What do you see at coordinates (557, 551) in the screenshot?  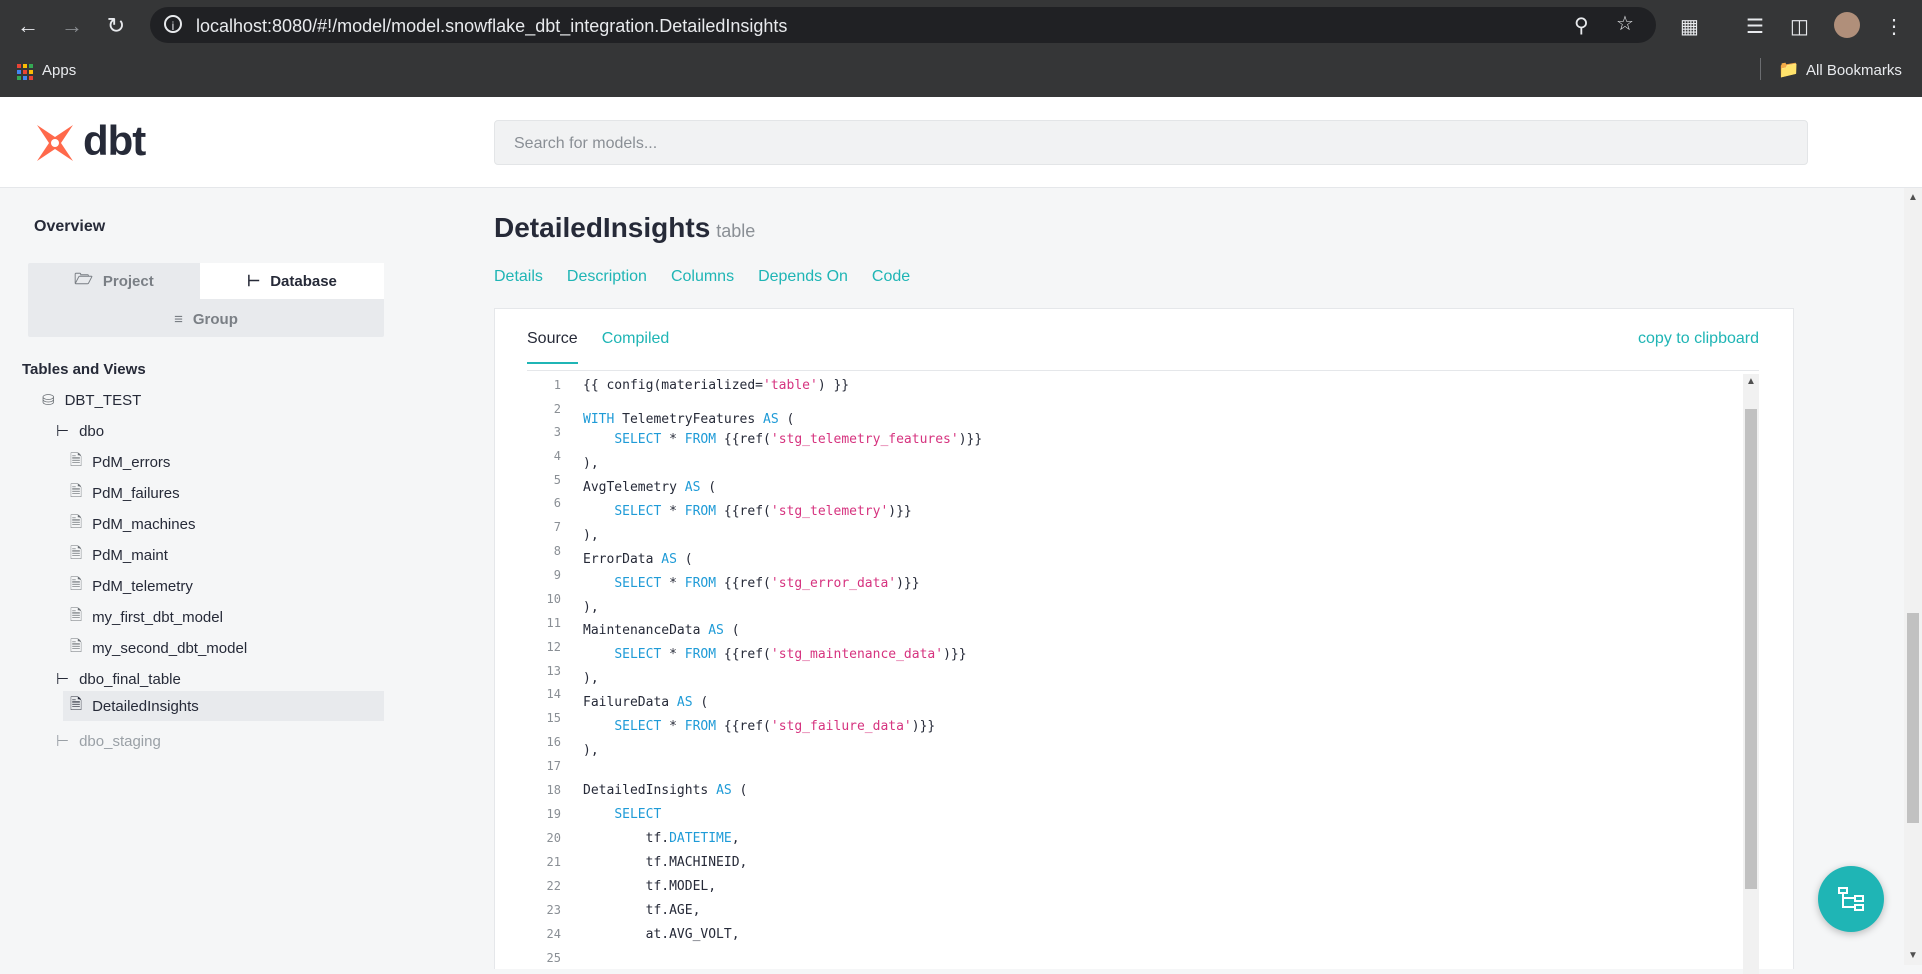 I see `line-number: 8` at bounding box center [557, 551].